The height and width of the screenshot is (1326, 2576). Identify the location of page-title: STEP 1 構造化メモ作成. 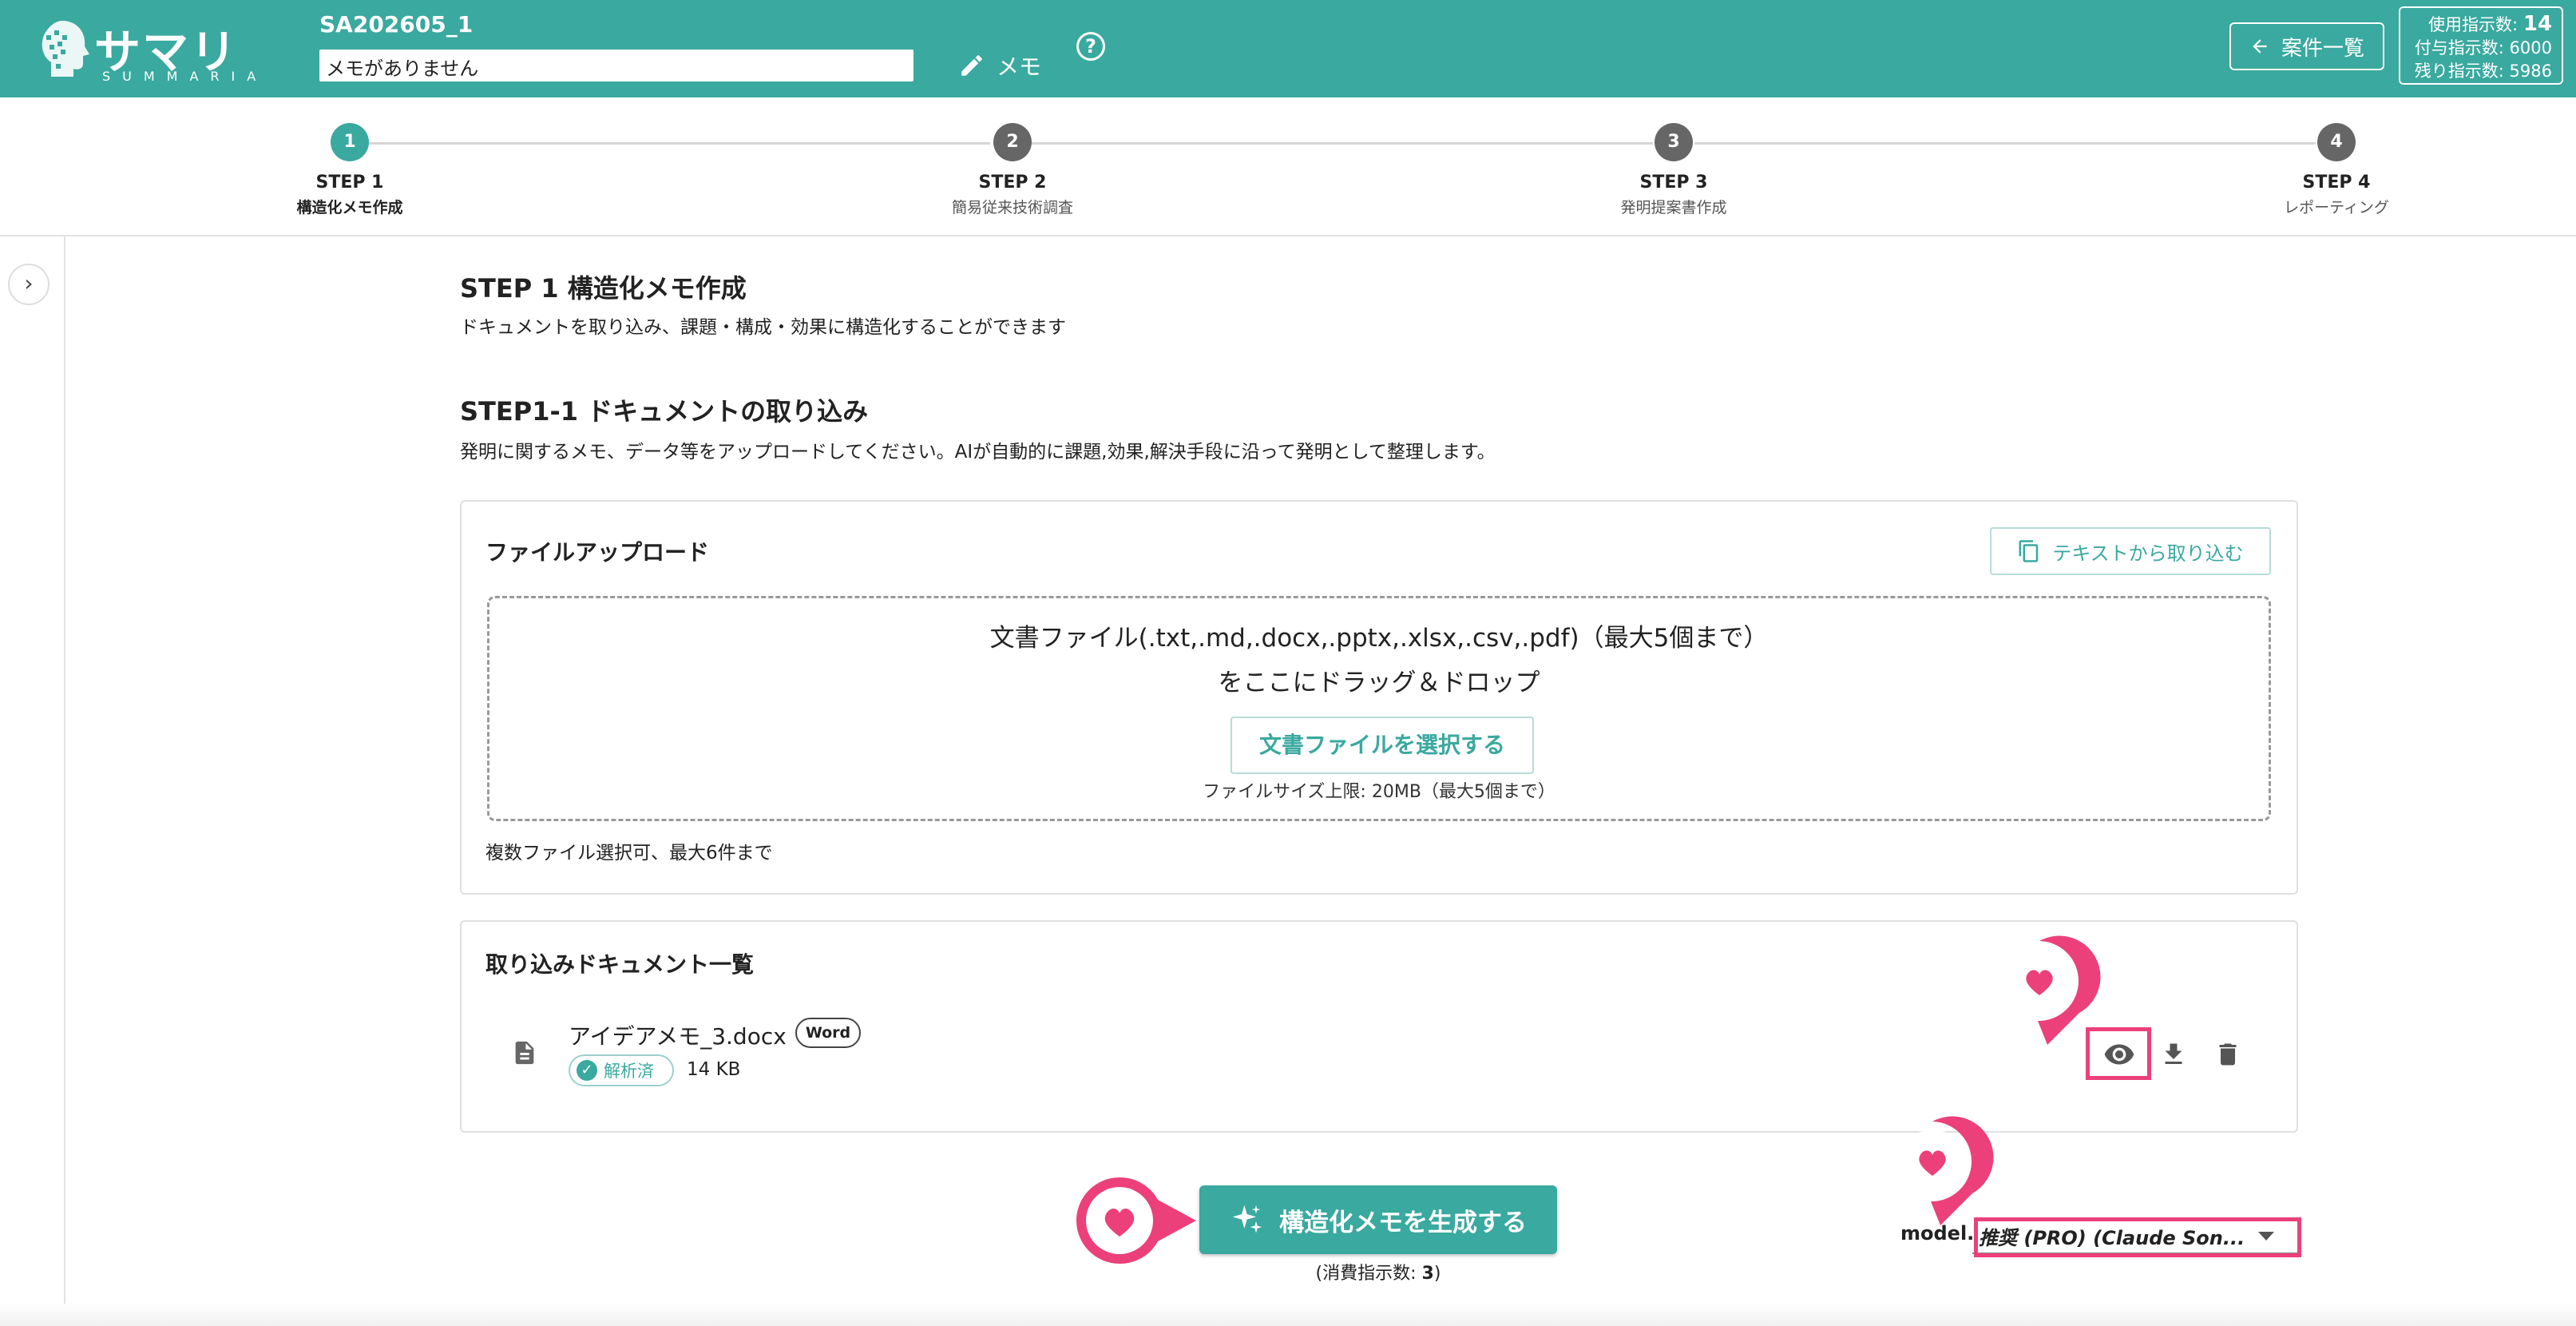
(603, 288).